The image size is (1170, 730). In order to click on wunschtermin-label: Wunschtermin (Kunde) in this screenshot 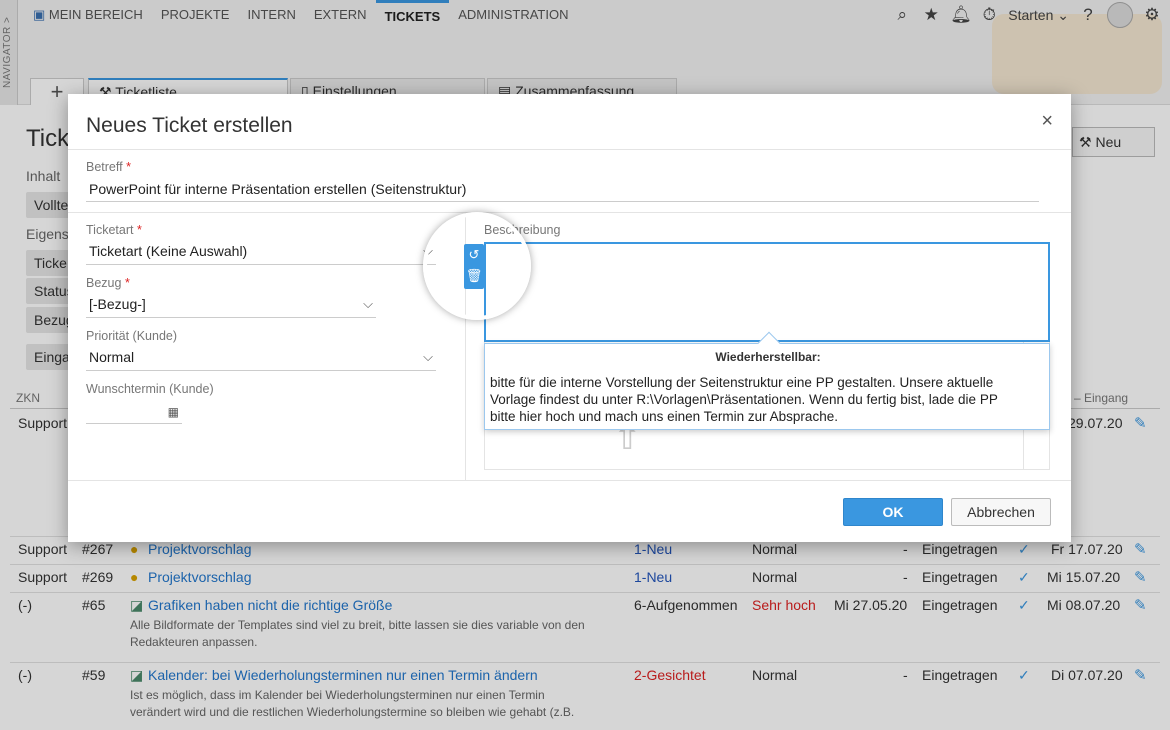, I will do `click(150, 389)`.